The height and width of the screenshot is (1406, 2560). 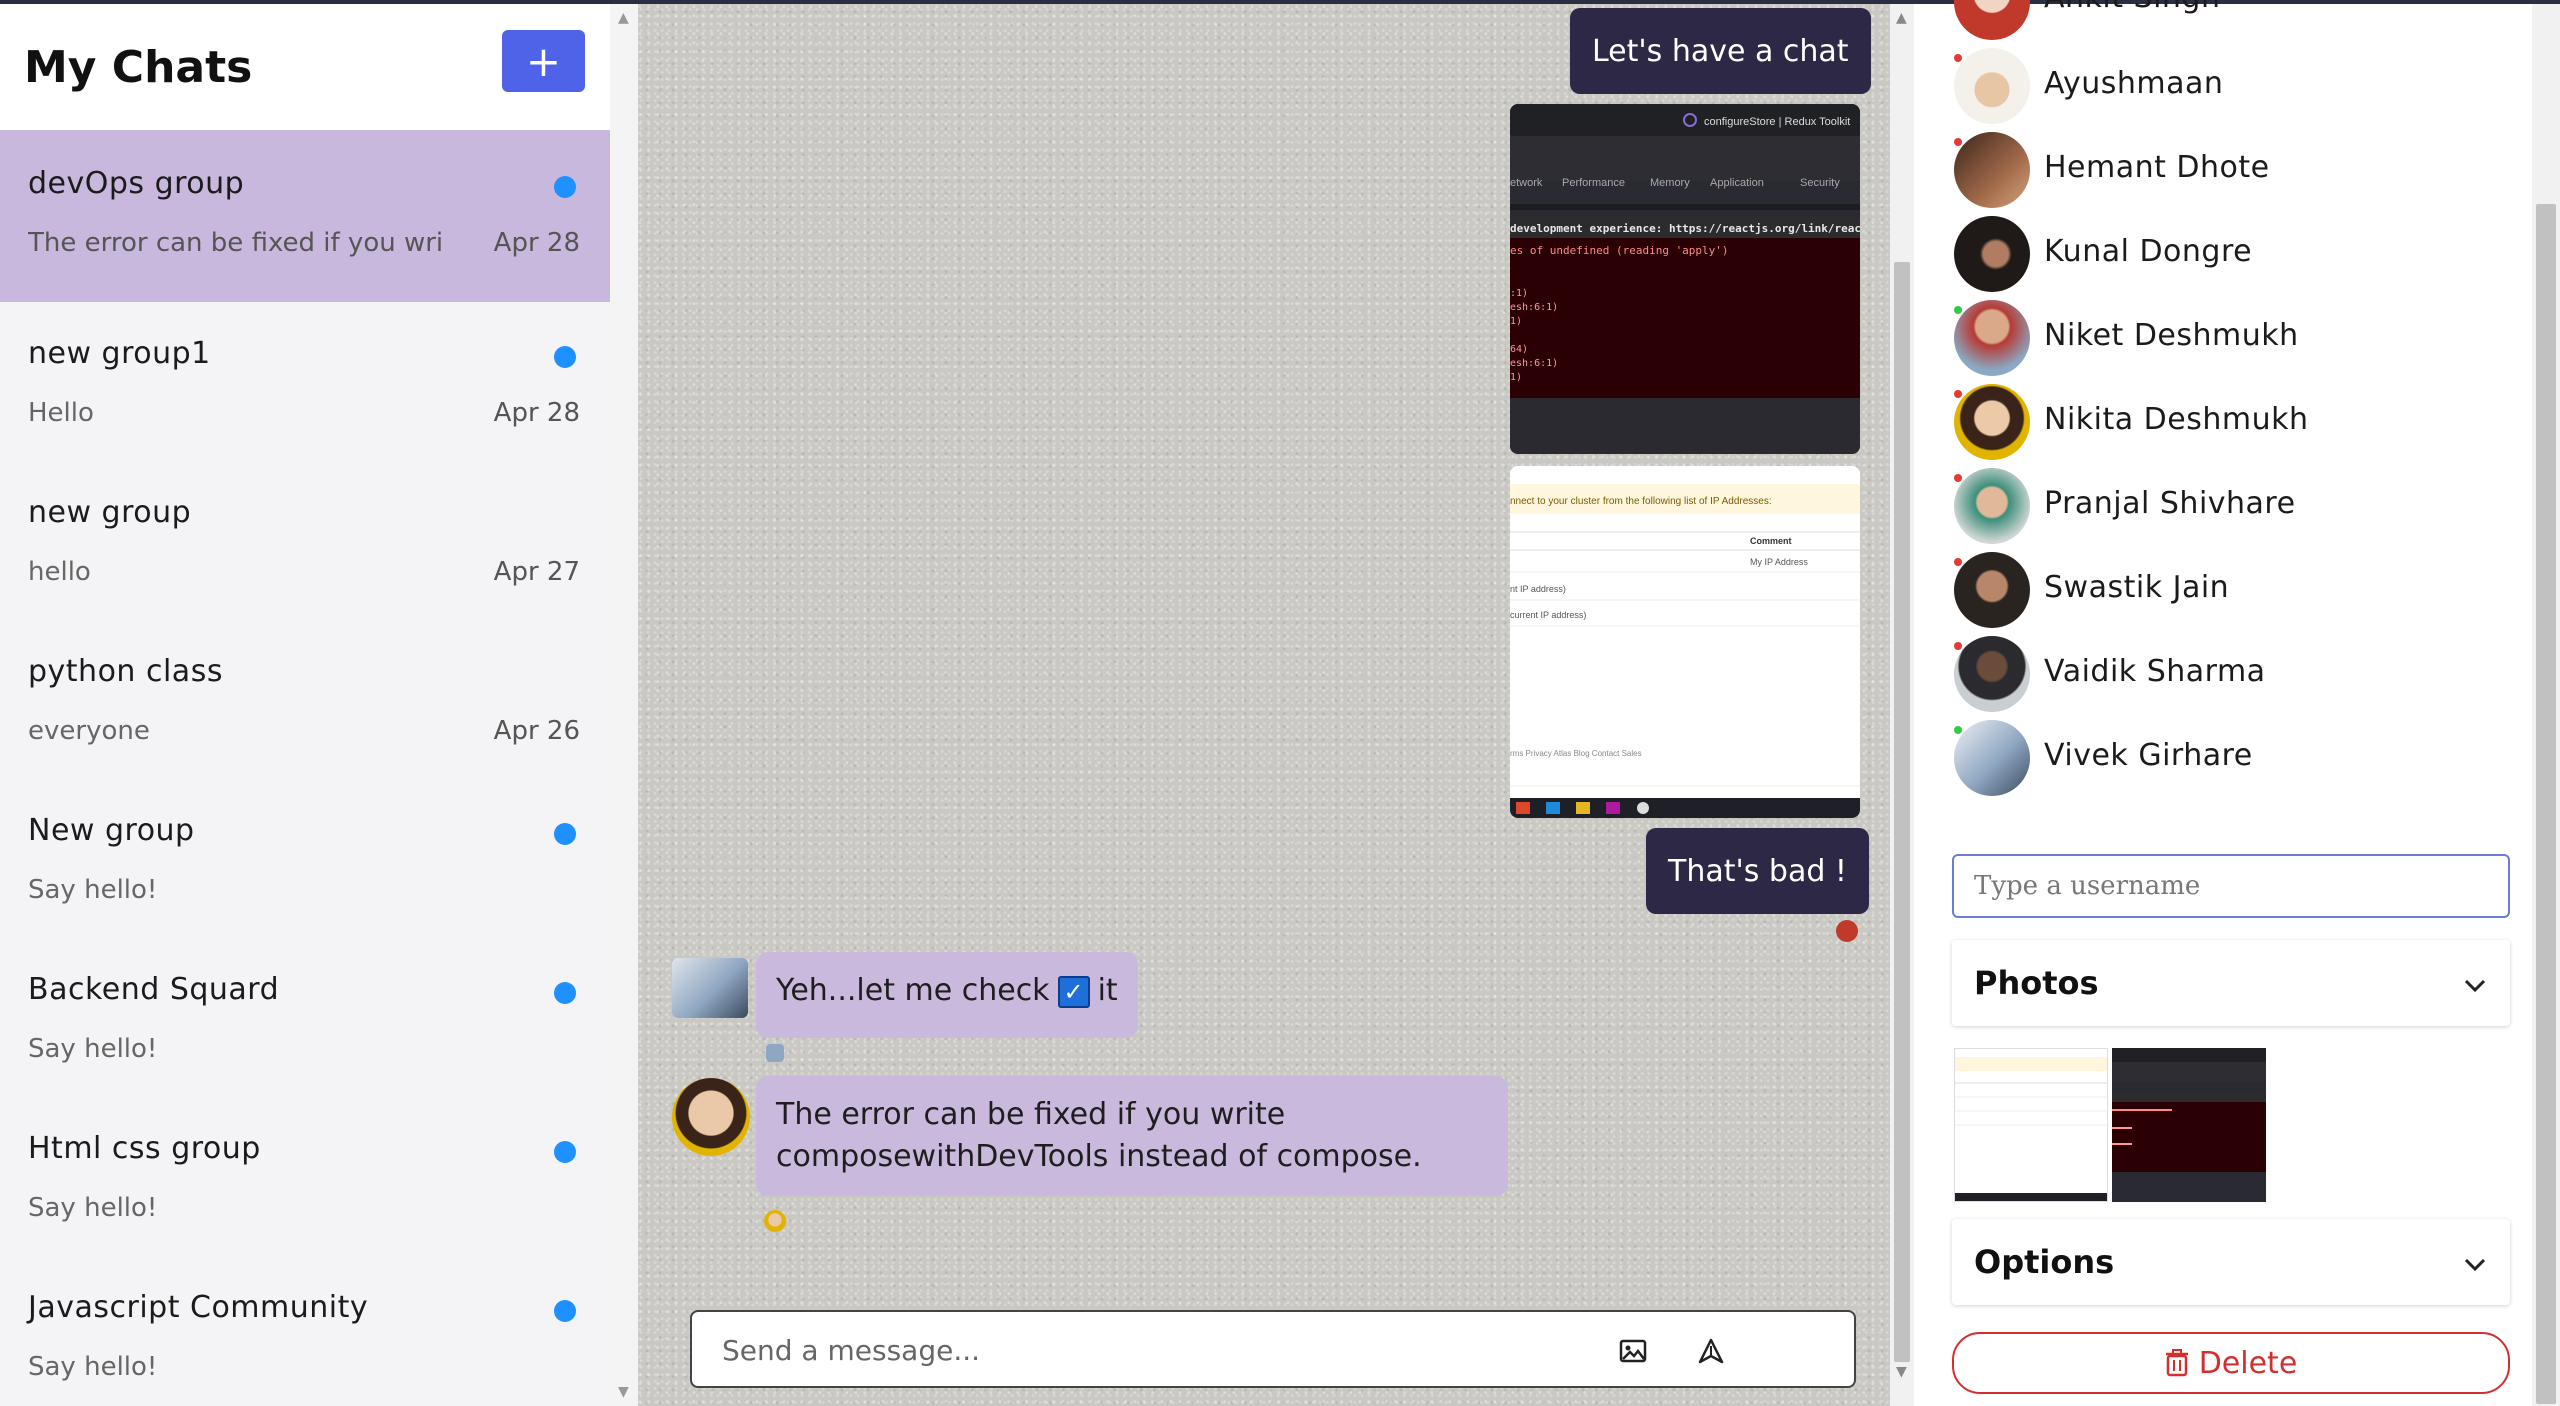 I want to click on message-received: Yeh...let me check ✓ it, so click(x=947, y=995).